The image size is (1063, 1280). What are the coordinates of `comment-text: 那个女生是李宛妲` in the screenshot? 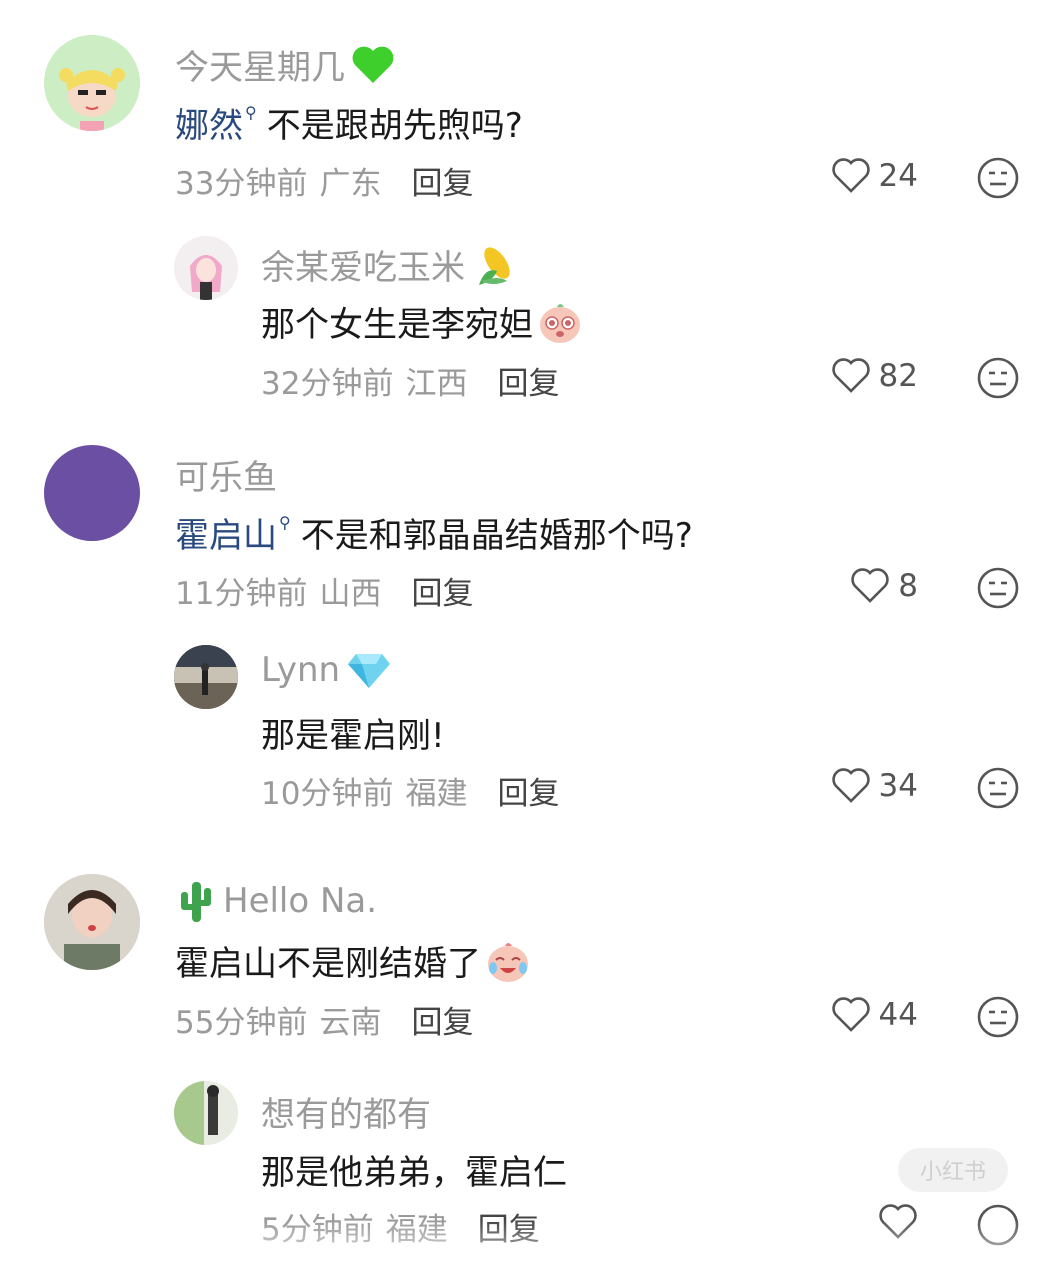 It's located at (422, 321).